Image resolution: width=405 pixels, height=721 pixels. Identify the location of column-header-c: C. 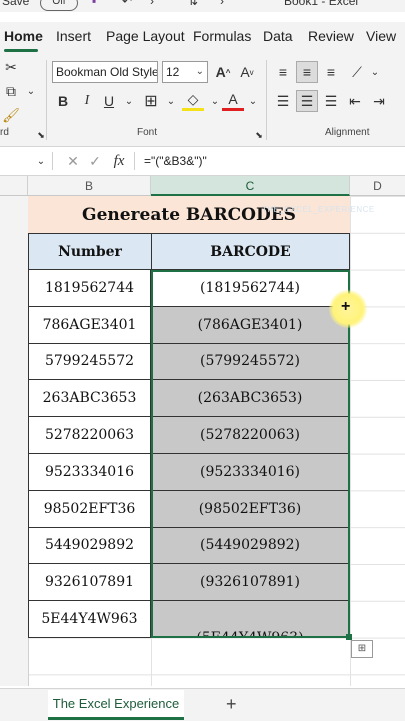
(250, 186).